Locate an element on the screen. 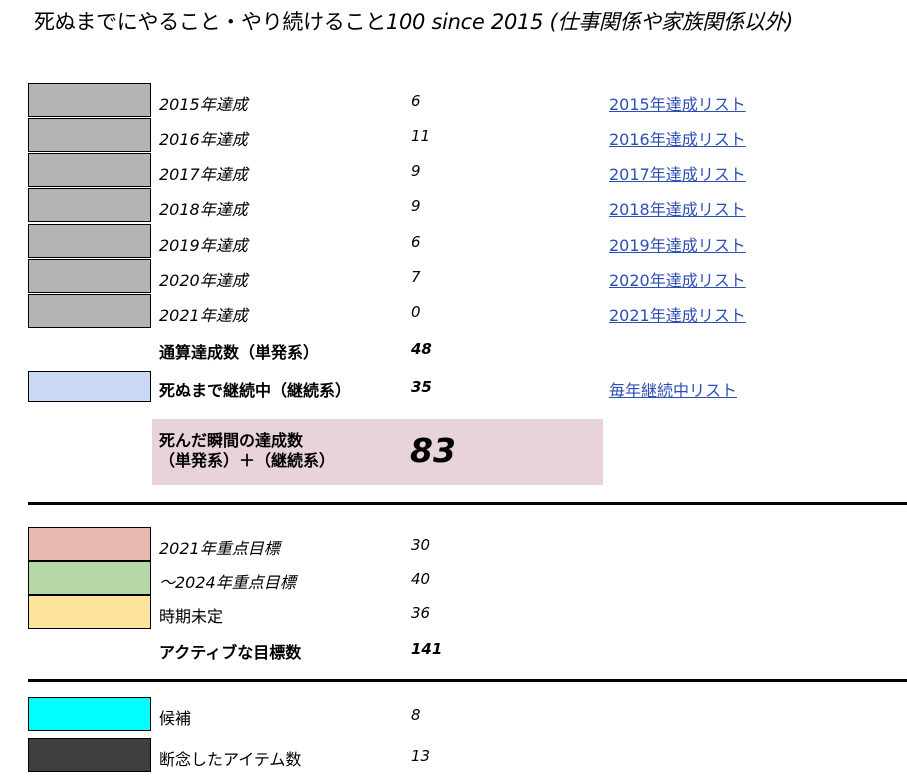  goal-label: ～2024年重点目標 is located at coordinates (227, 582).